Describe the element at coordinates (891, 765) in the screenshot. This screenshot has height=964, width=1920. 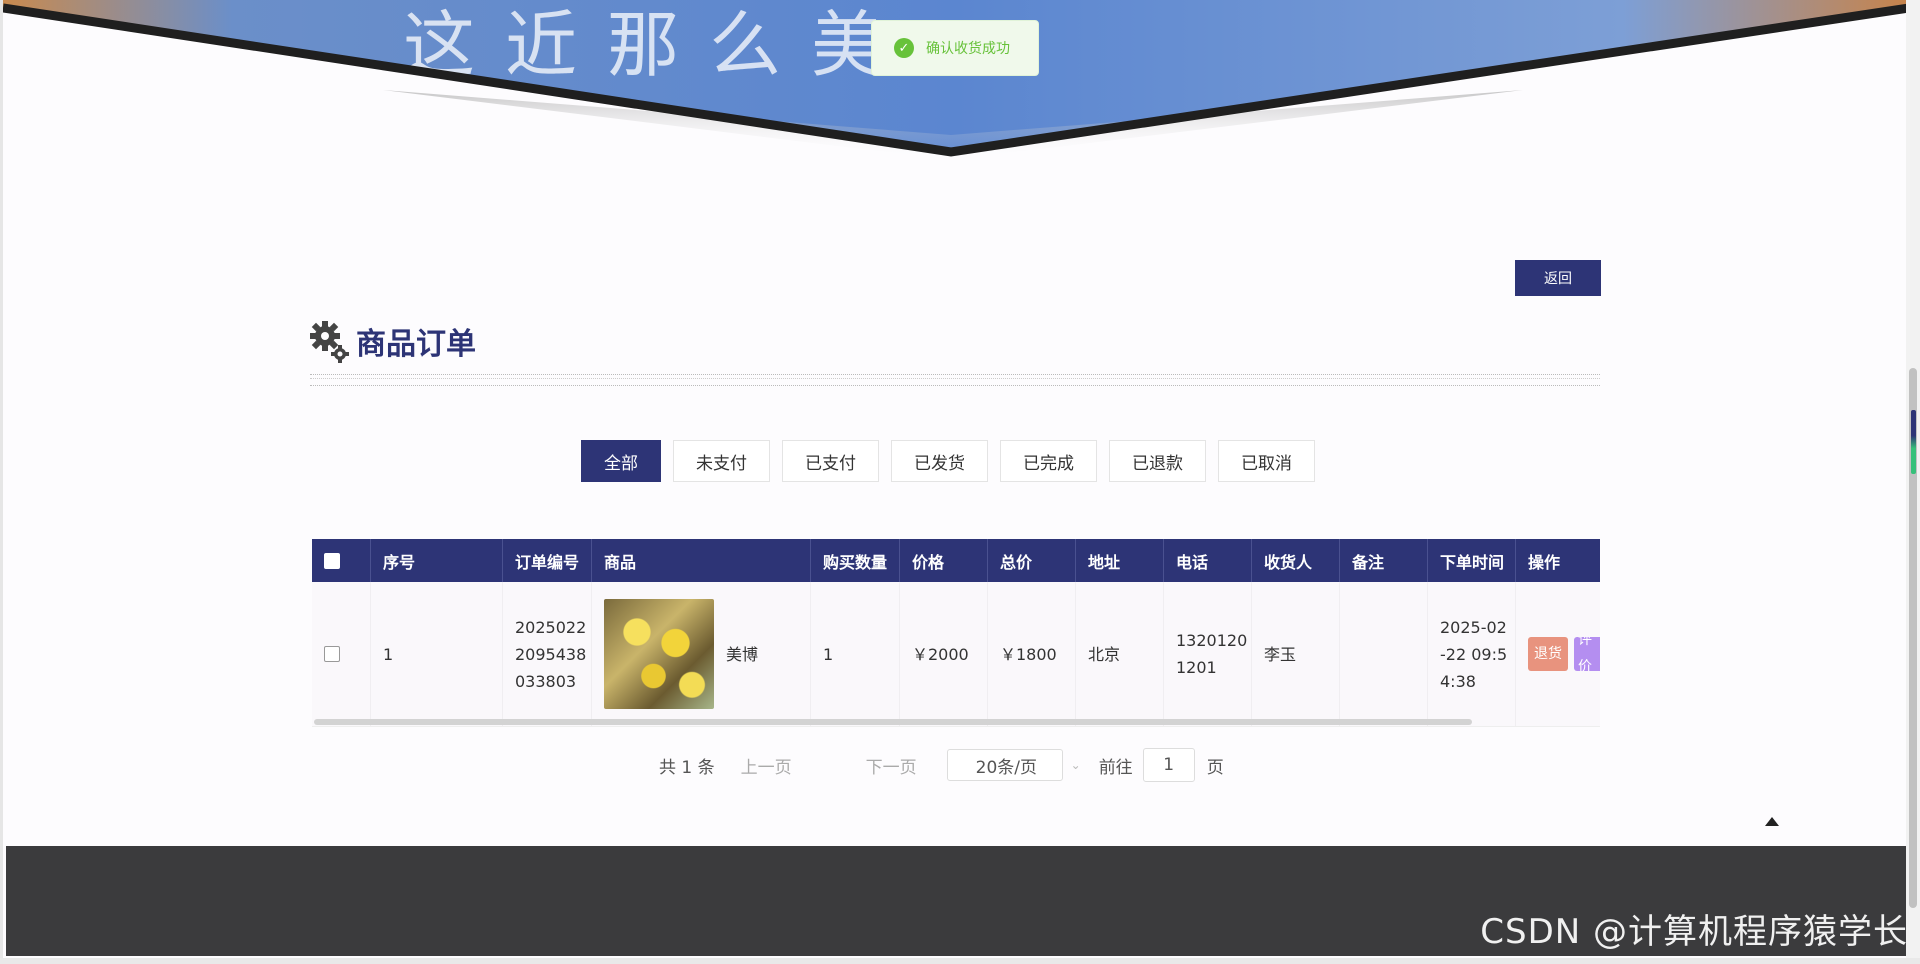
I see `next-page-button: 下一页` at that location.